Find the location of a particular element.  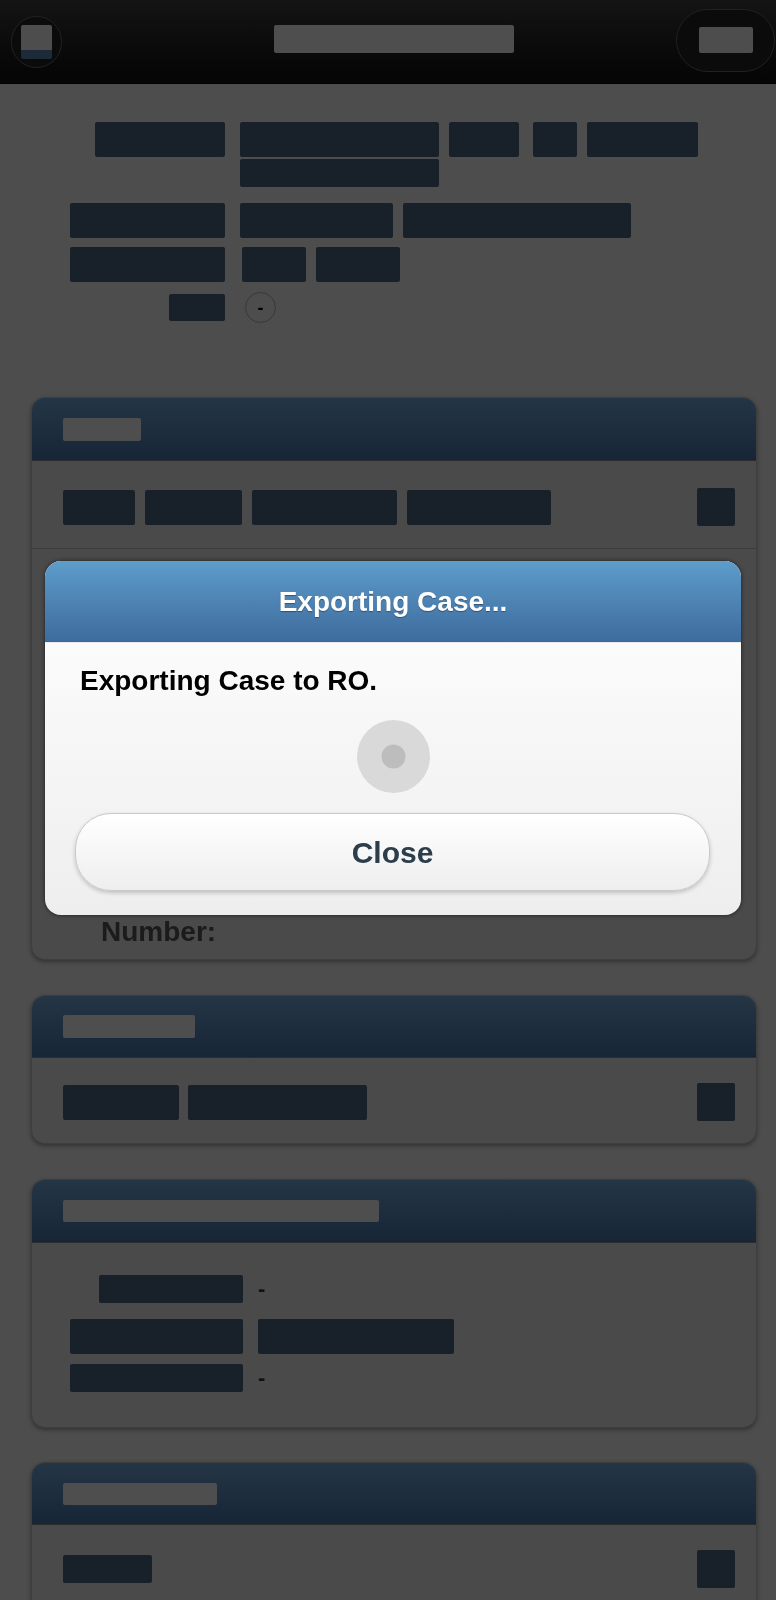

pill-button is located at coordinates (725, 40).